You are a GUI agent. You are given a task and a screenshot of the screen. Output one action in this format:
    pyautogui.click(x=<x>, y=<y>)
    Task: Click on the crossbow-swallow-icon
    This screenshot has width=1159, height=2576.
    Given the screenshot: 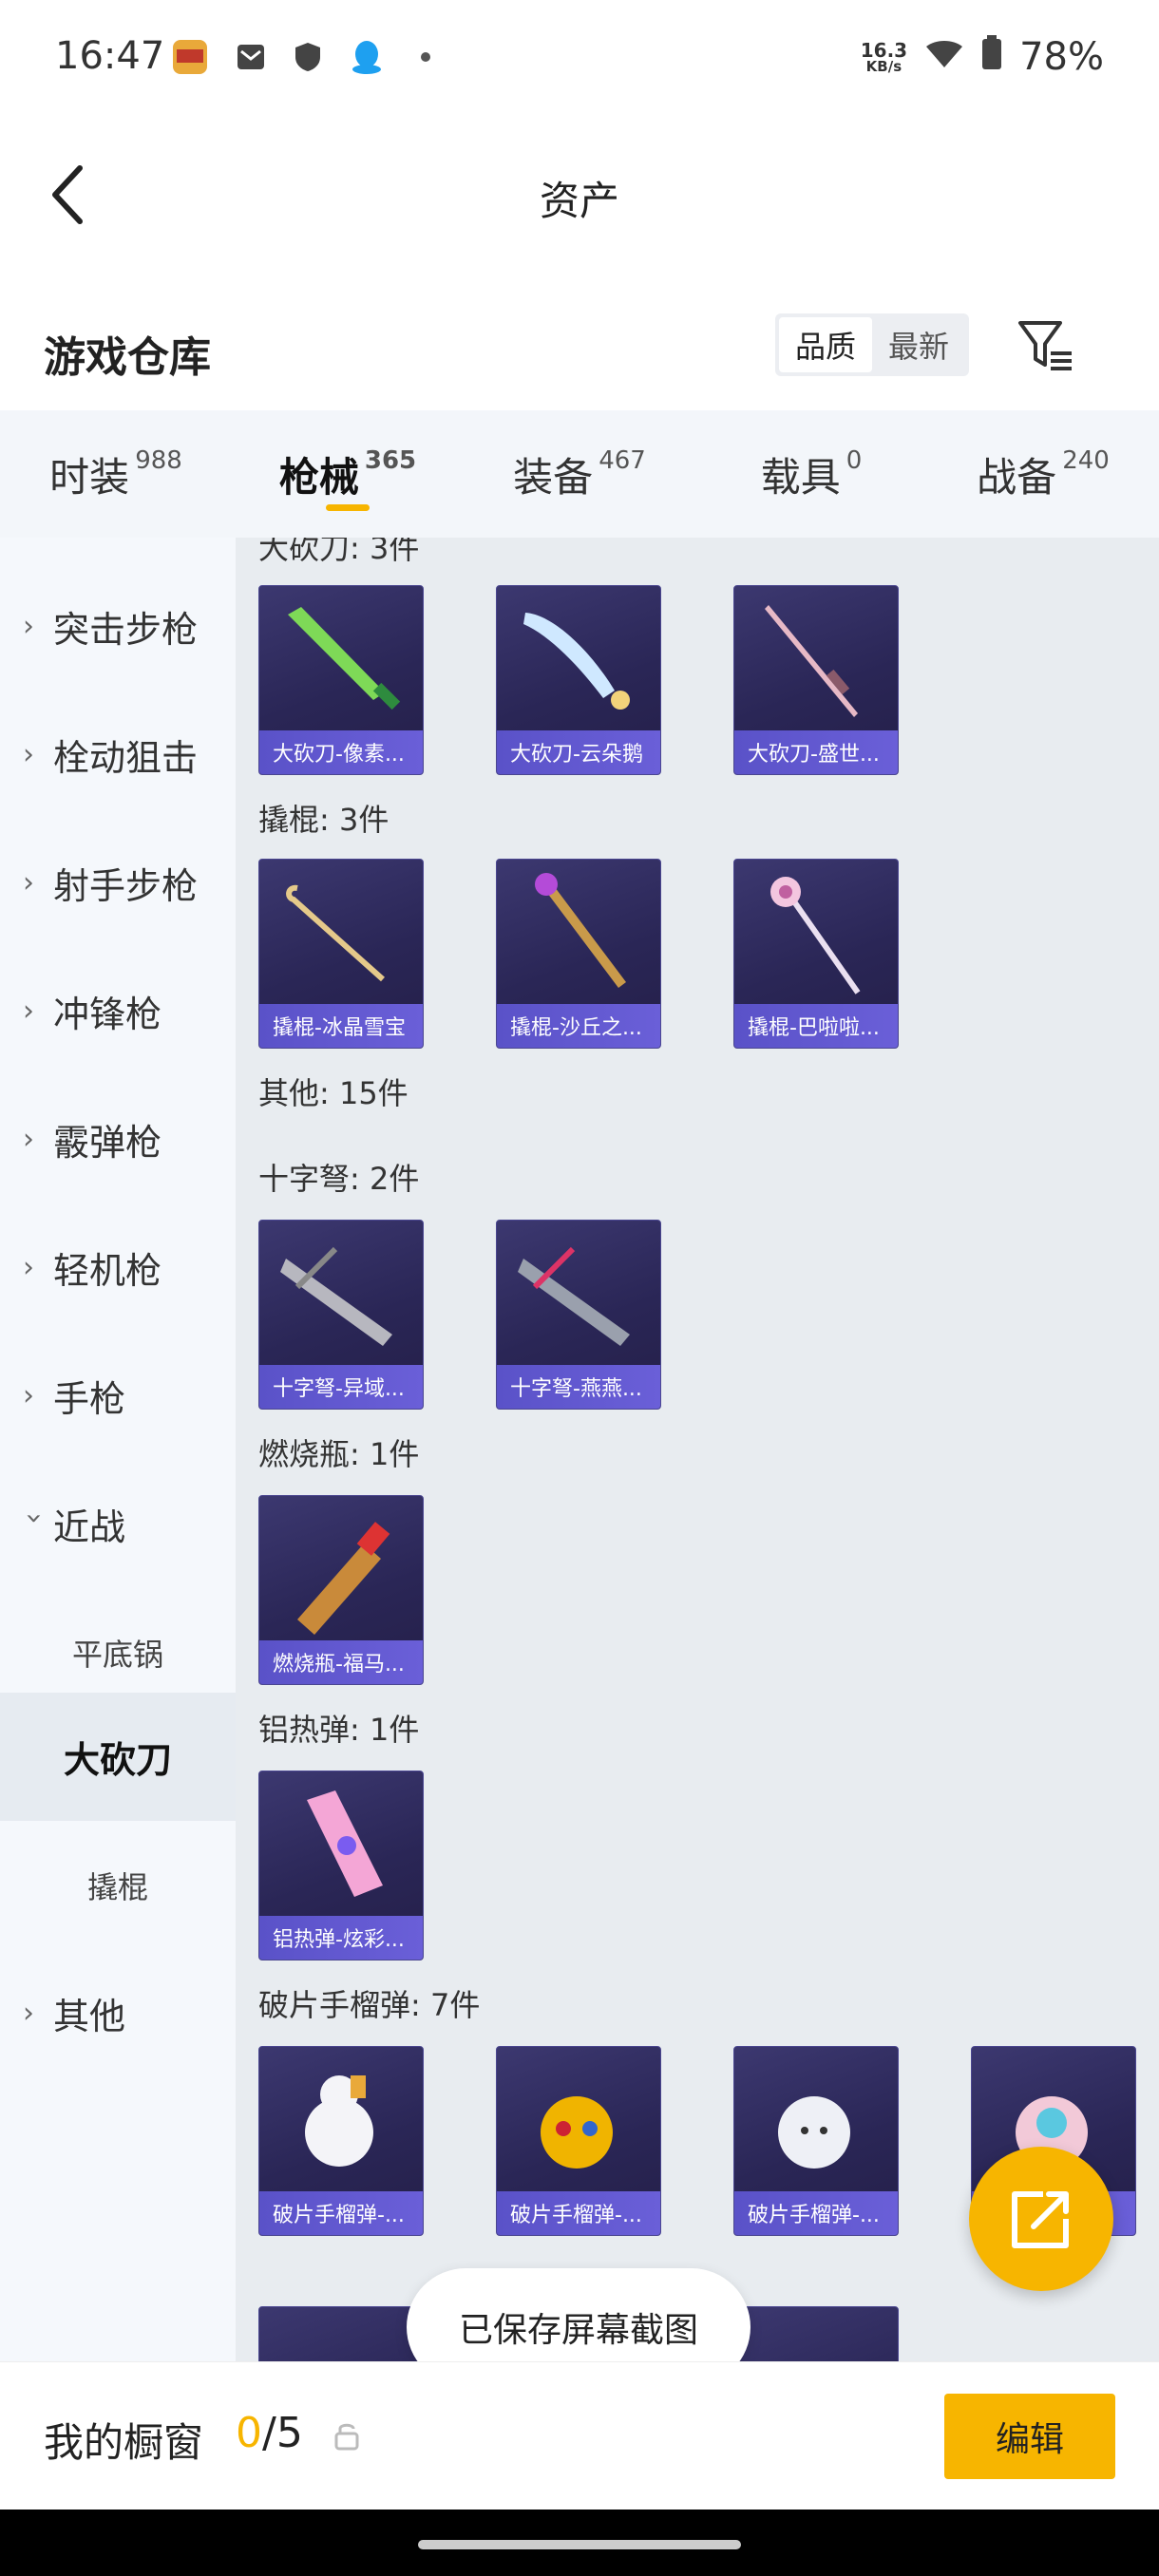 What is the action you would take?
    pyautogui.click(x=574, y=1296)
    